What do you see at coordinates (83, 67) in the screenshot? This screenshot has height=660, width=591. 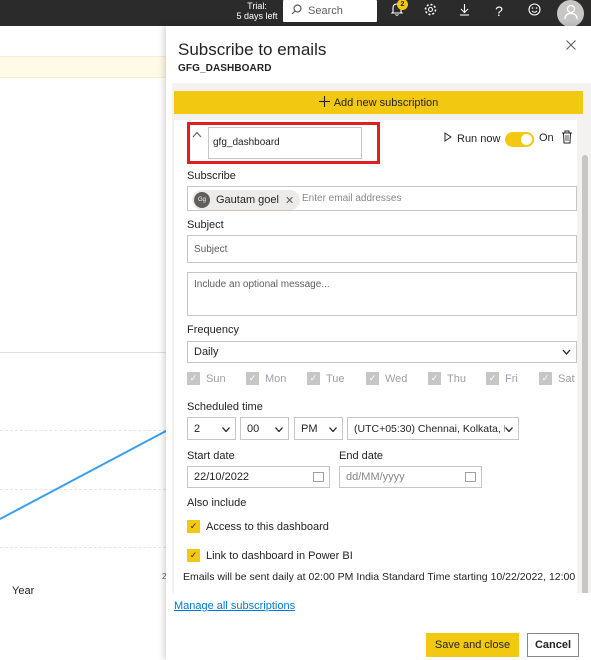 I see `report-banner` at bounding box center [83, 67].